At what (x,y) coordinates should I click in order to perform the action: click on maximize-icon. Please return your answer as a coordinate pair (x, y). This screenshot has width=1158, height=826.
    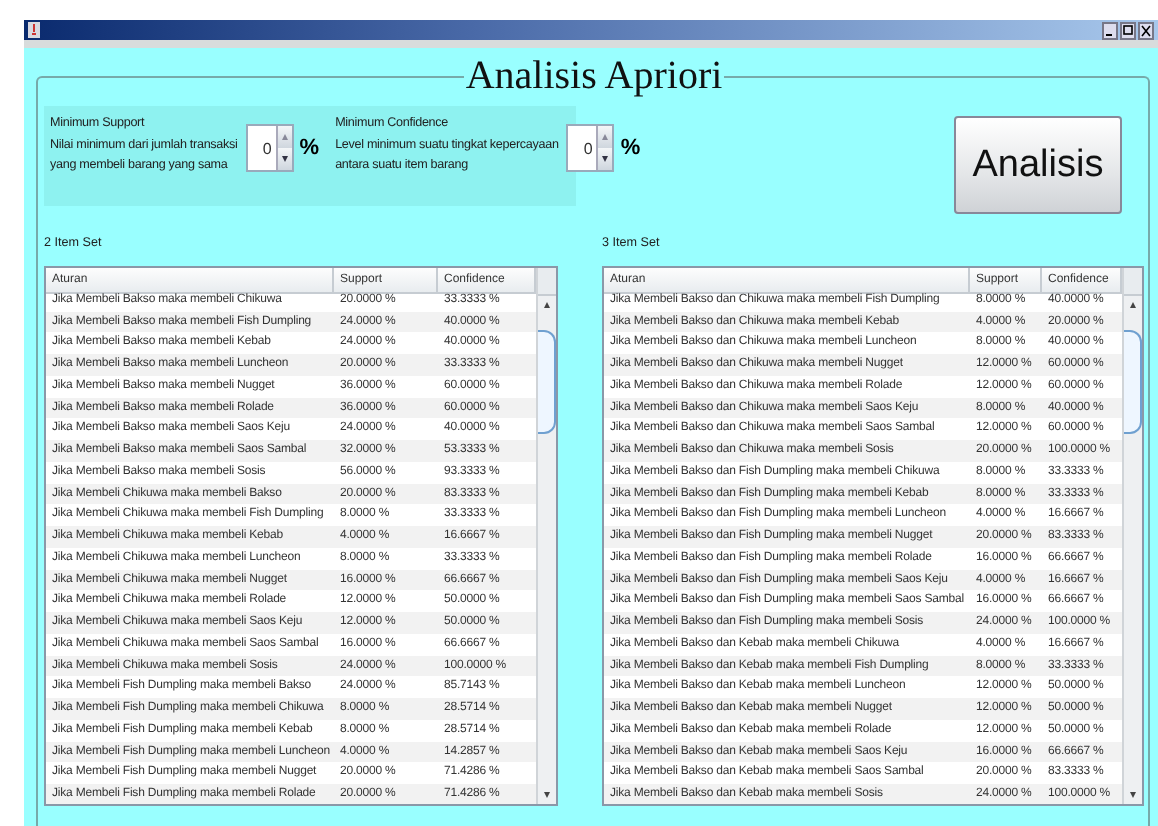
    Looking at the image, I should click on (1128, 30).